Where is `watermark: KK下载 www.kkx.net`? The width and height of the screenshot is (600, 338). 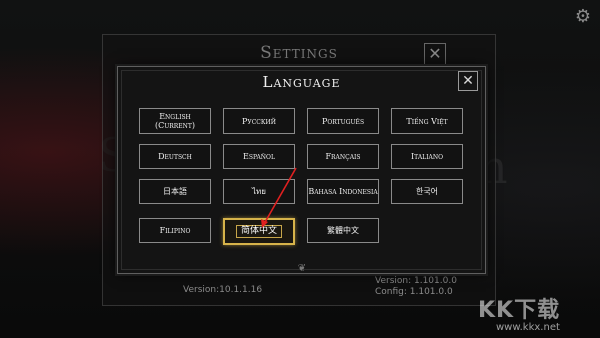
watermark: KK下载 www.kkx.net is located at coordinates (537, 314).